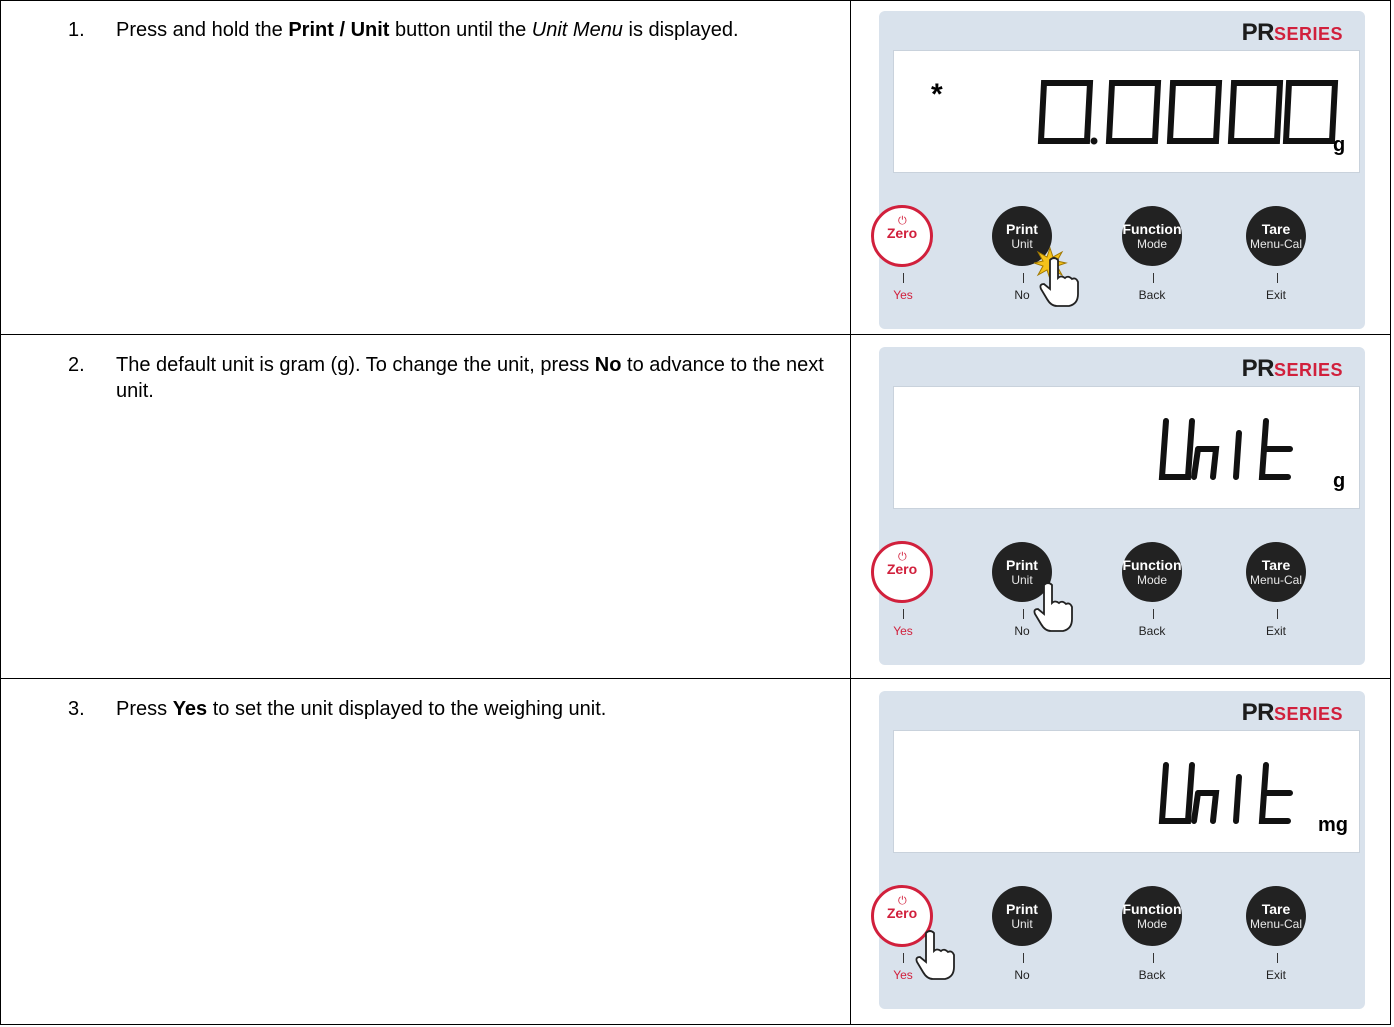 Image resolution: width=1394 pixels, height=1027 pixels. I want to click on unit-label: mg, so click(1333, 825).